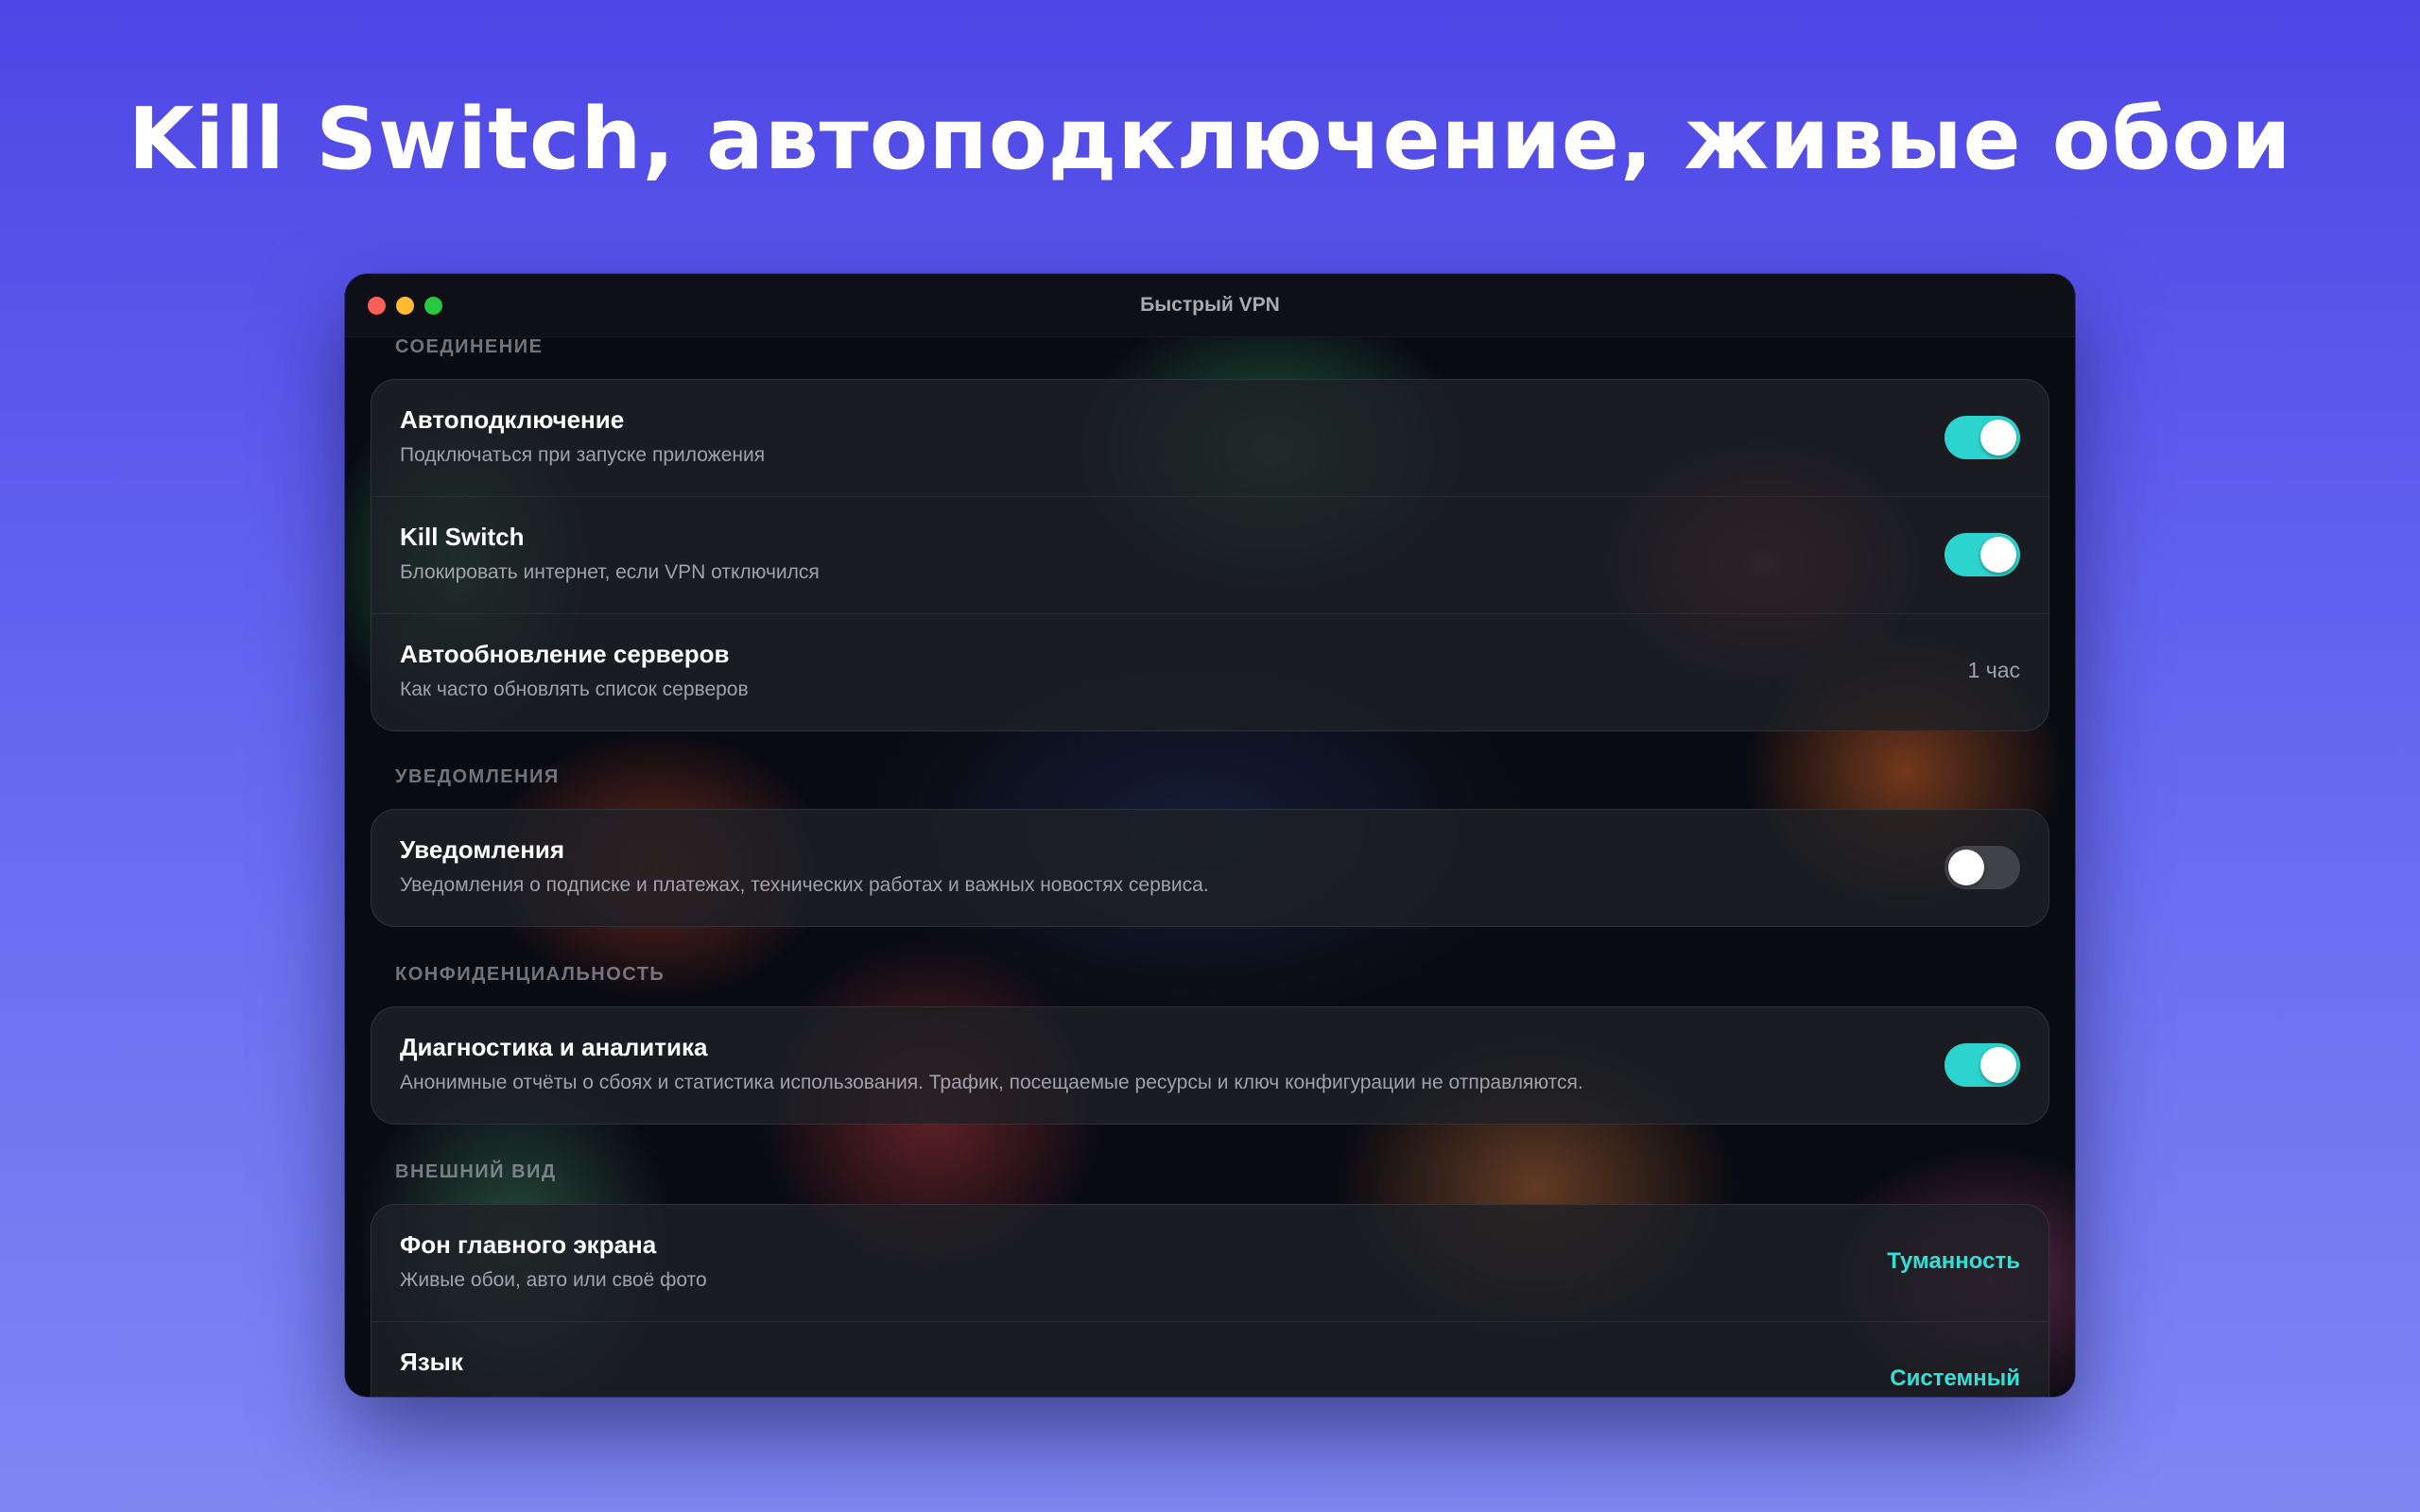  What do you see at coordinates (583, 455) in the screenshot?
I see `setting-subtitle: Подключаться при запуске приложения` at bounding box center [583, 455].